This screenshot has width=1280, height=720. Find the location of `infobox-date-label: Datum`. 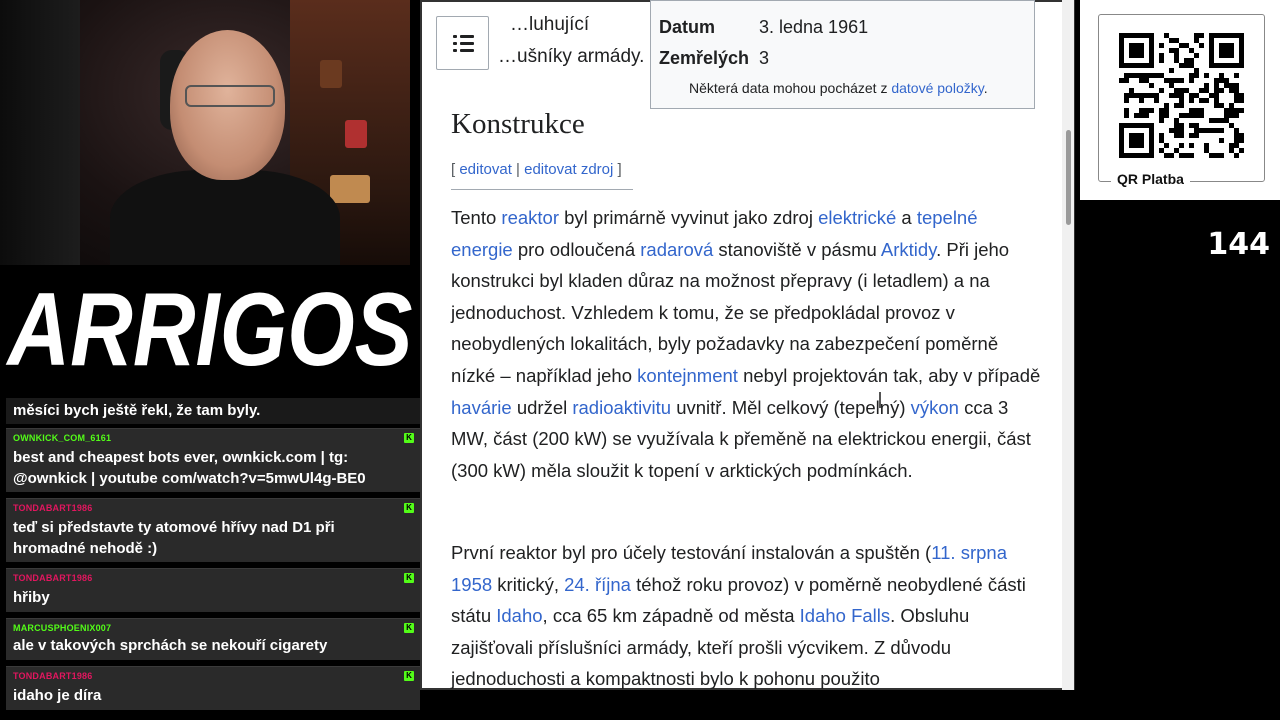

infobox-date-label: Datum is located at coordinates (687, 27).